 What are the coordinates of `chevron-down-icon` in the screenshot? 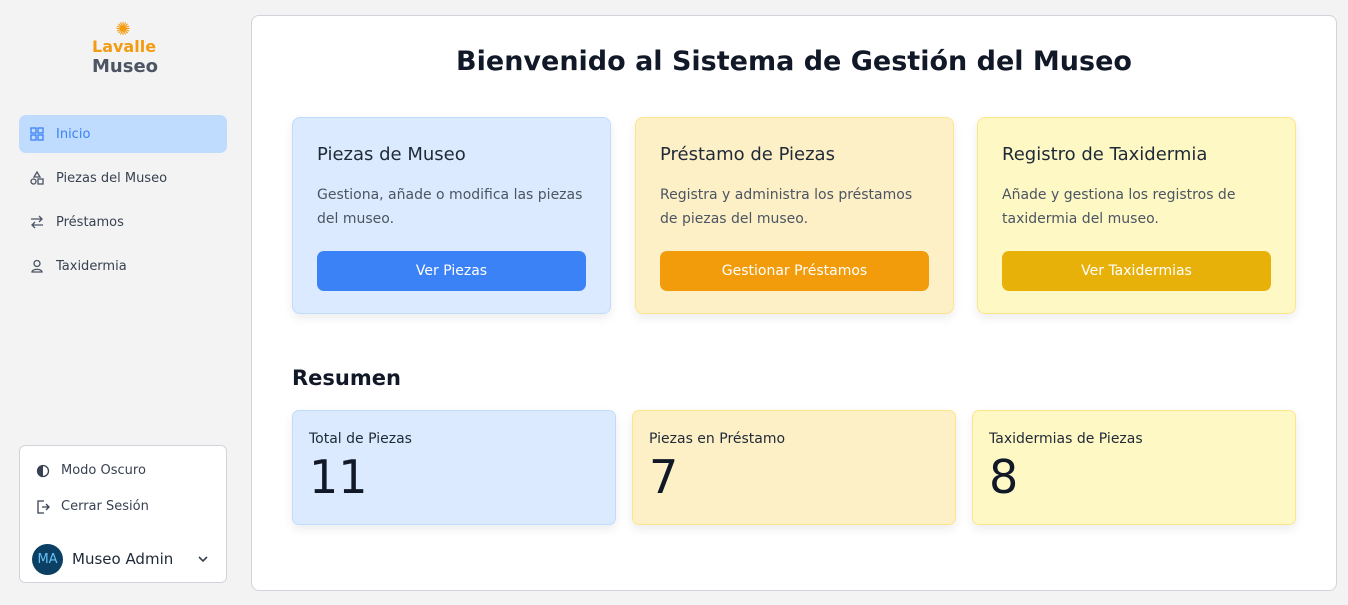 It's located at (203, 559).